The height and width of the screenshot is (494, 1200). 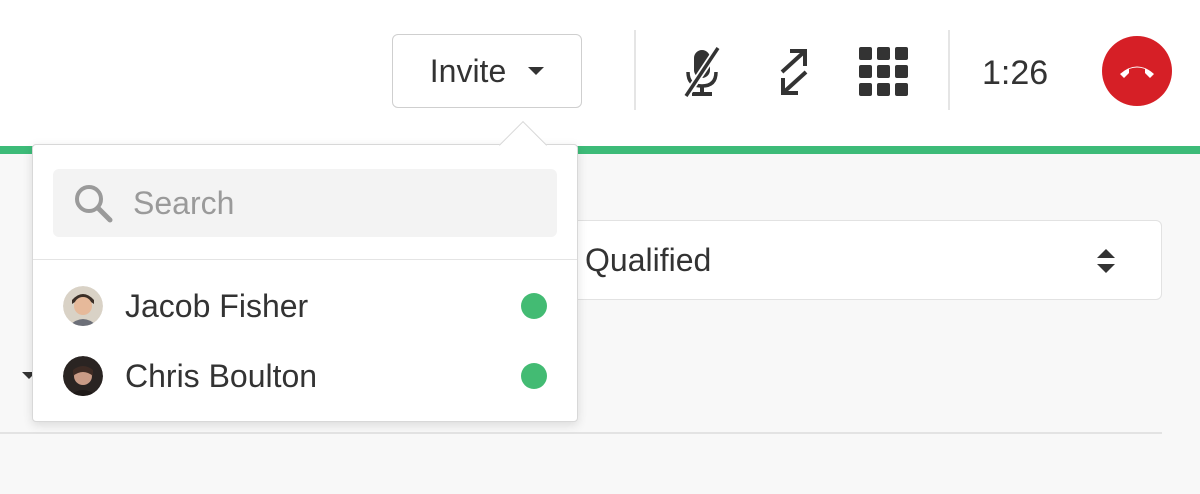 I want to click on invite-button: Invite, so click(x=487, y=71).